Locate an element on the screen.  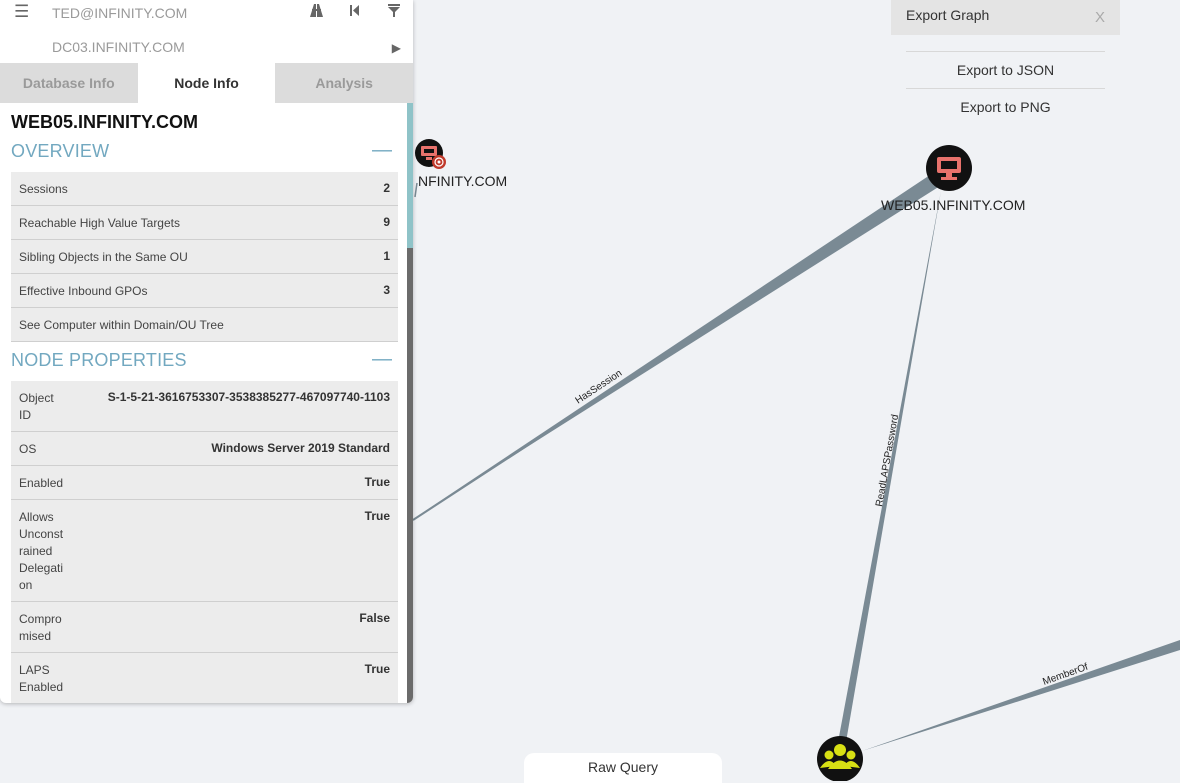
scrollbar-thumb is located at coordinates (410, 175).